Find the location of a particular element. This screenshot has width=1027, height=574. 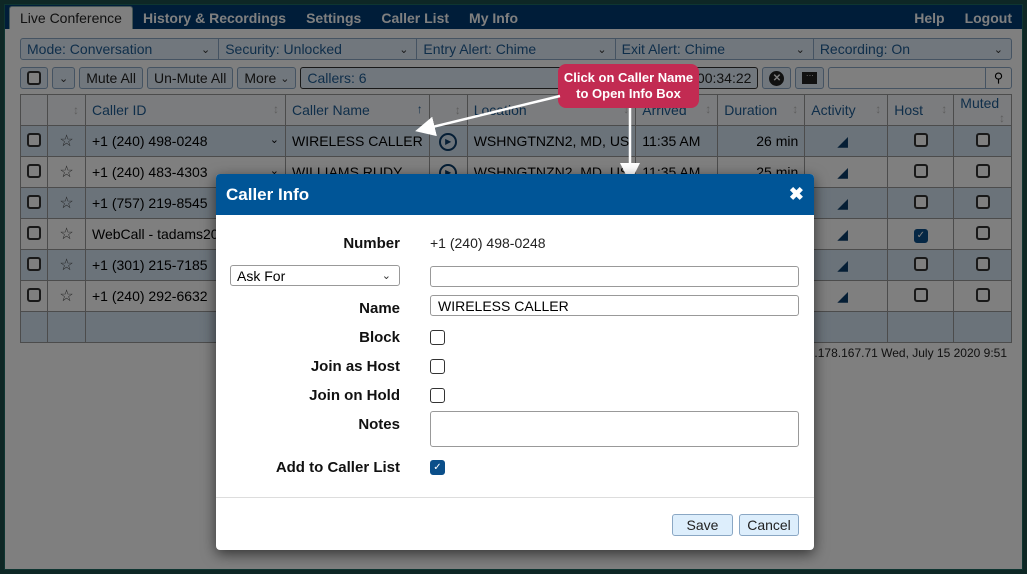

number-label: Number is located at coordinates (371, 243).